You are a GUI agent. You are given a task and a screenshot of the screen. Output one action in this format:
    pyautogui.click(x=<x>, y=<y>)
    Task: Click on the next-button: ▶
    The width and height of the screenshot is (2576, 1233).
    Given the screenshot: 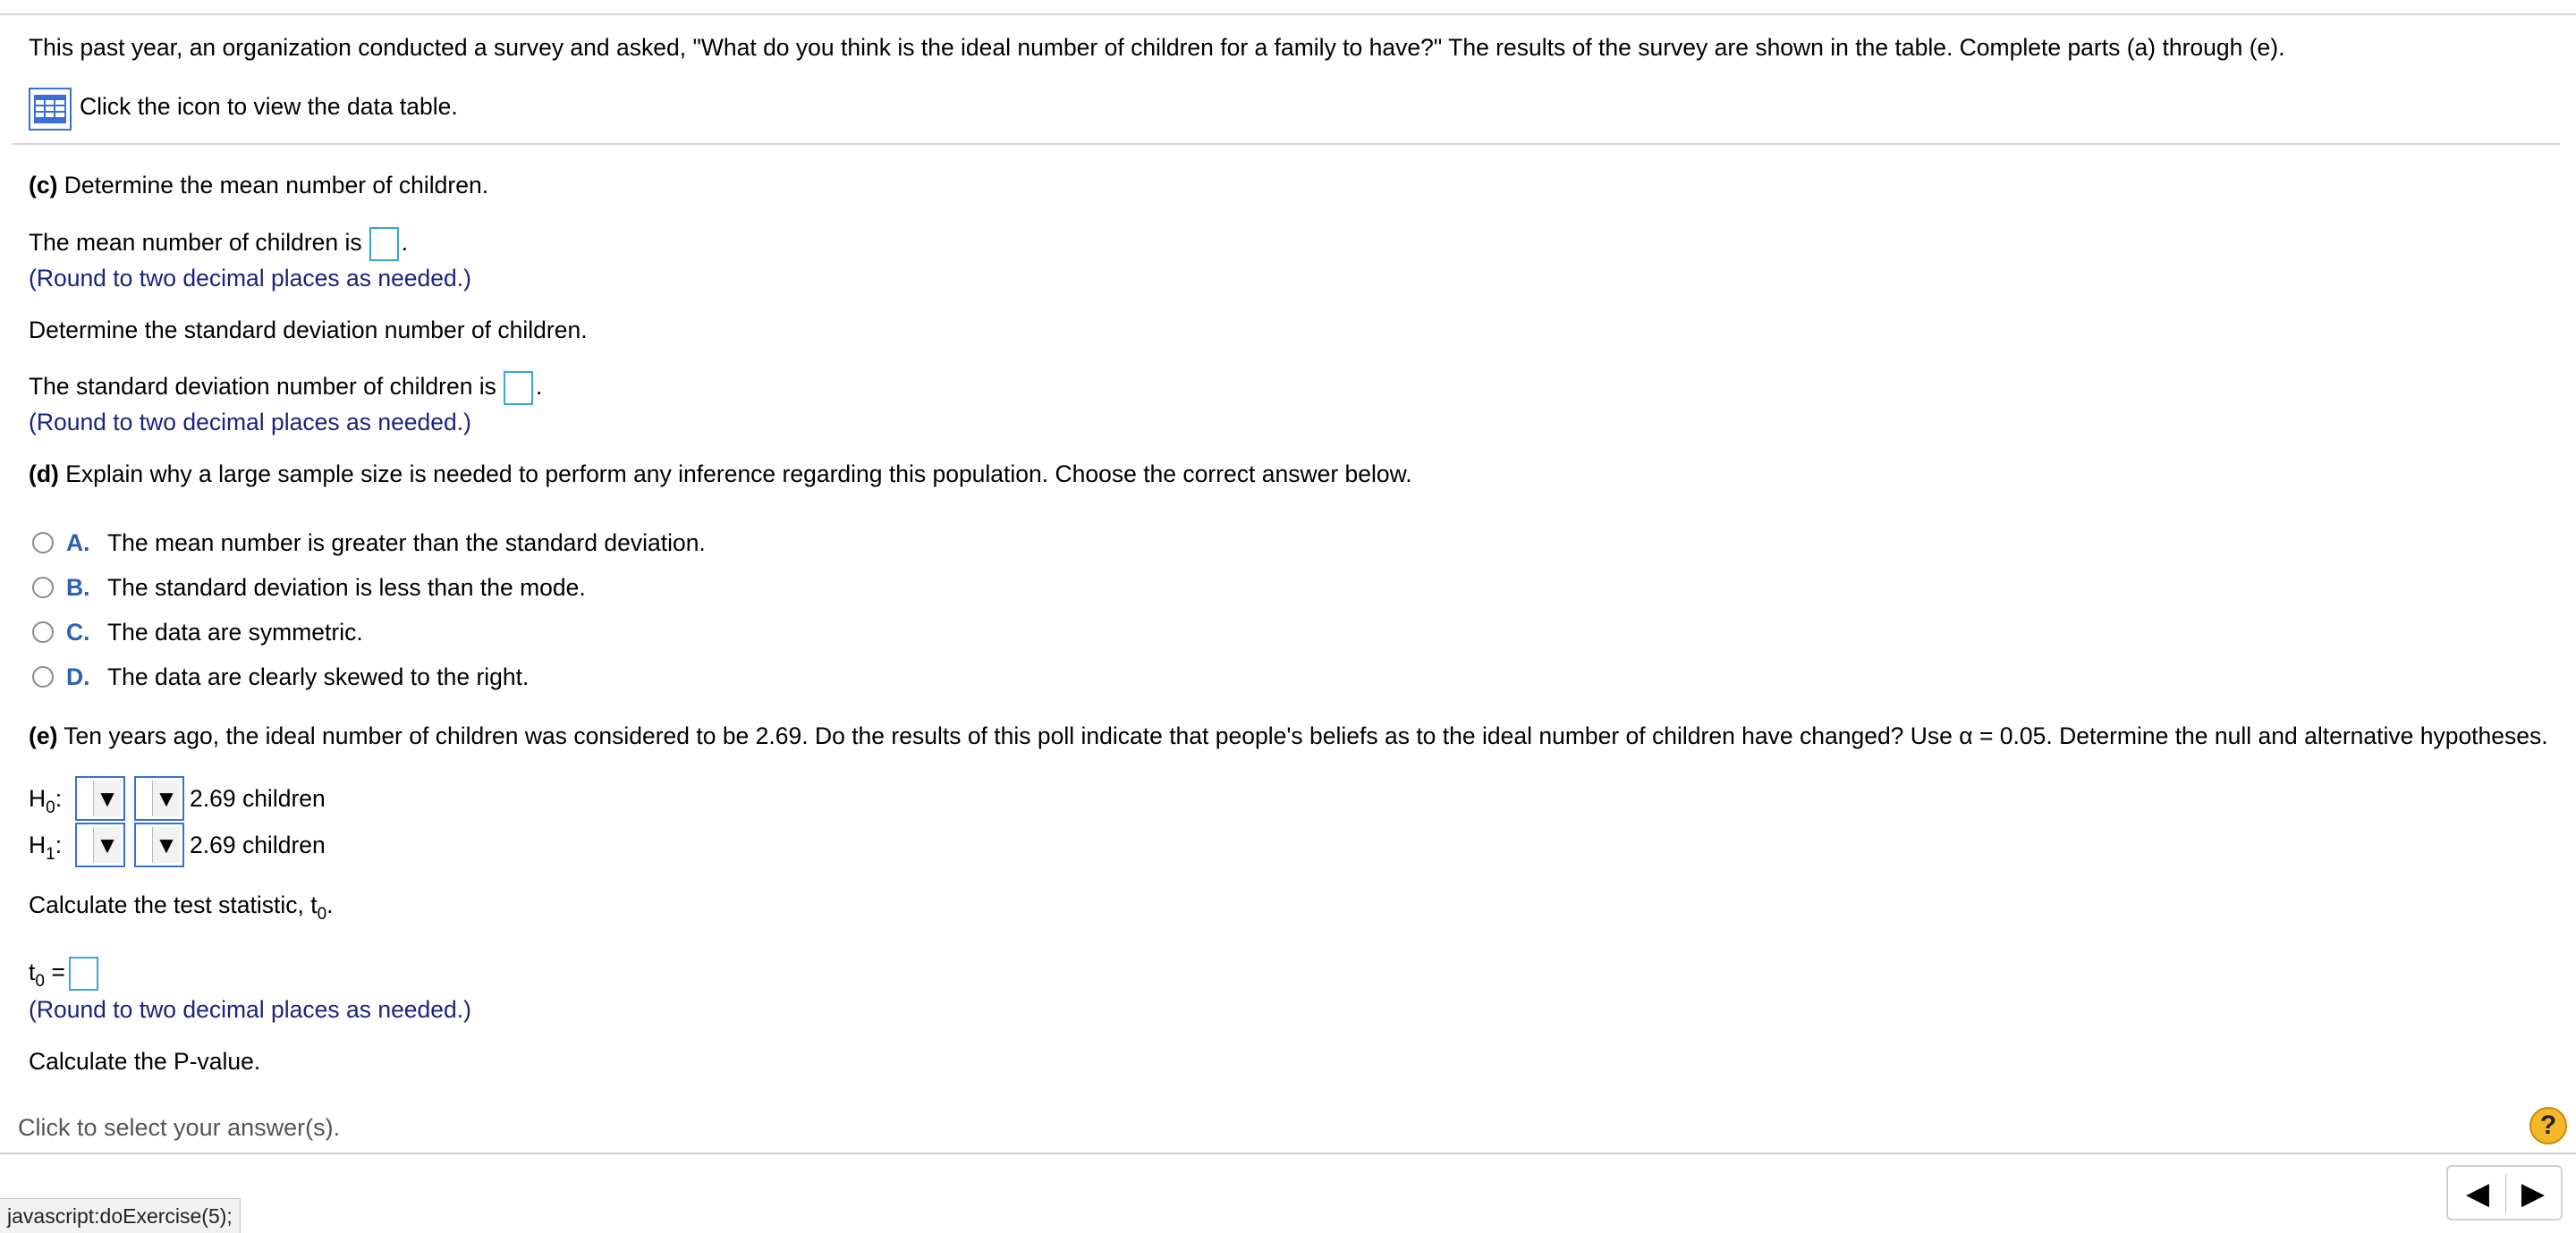 What is the action you would take?
    pyautogui.click(x=2533, y=1193)
    